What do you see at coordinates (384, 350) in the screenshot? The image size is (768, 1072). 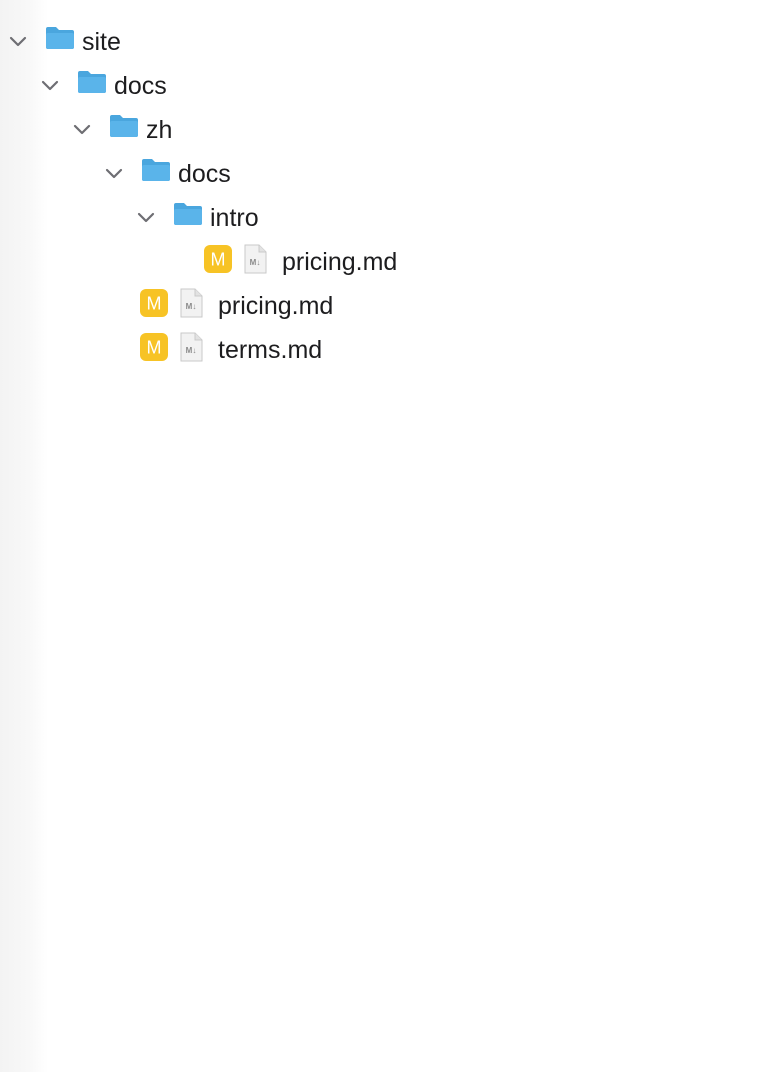 I see `tree-item-terms-md: M M↓ terms.md` at bounding box center [384, 350].